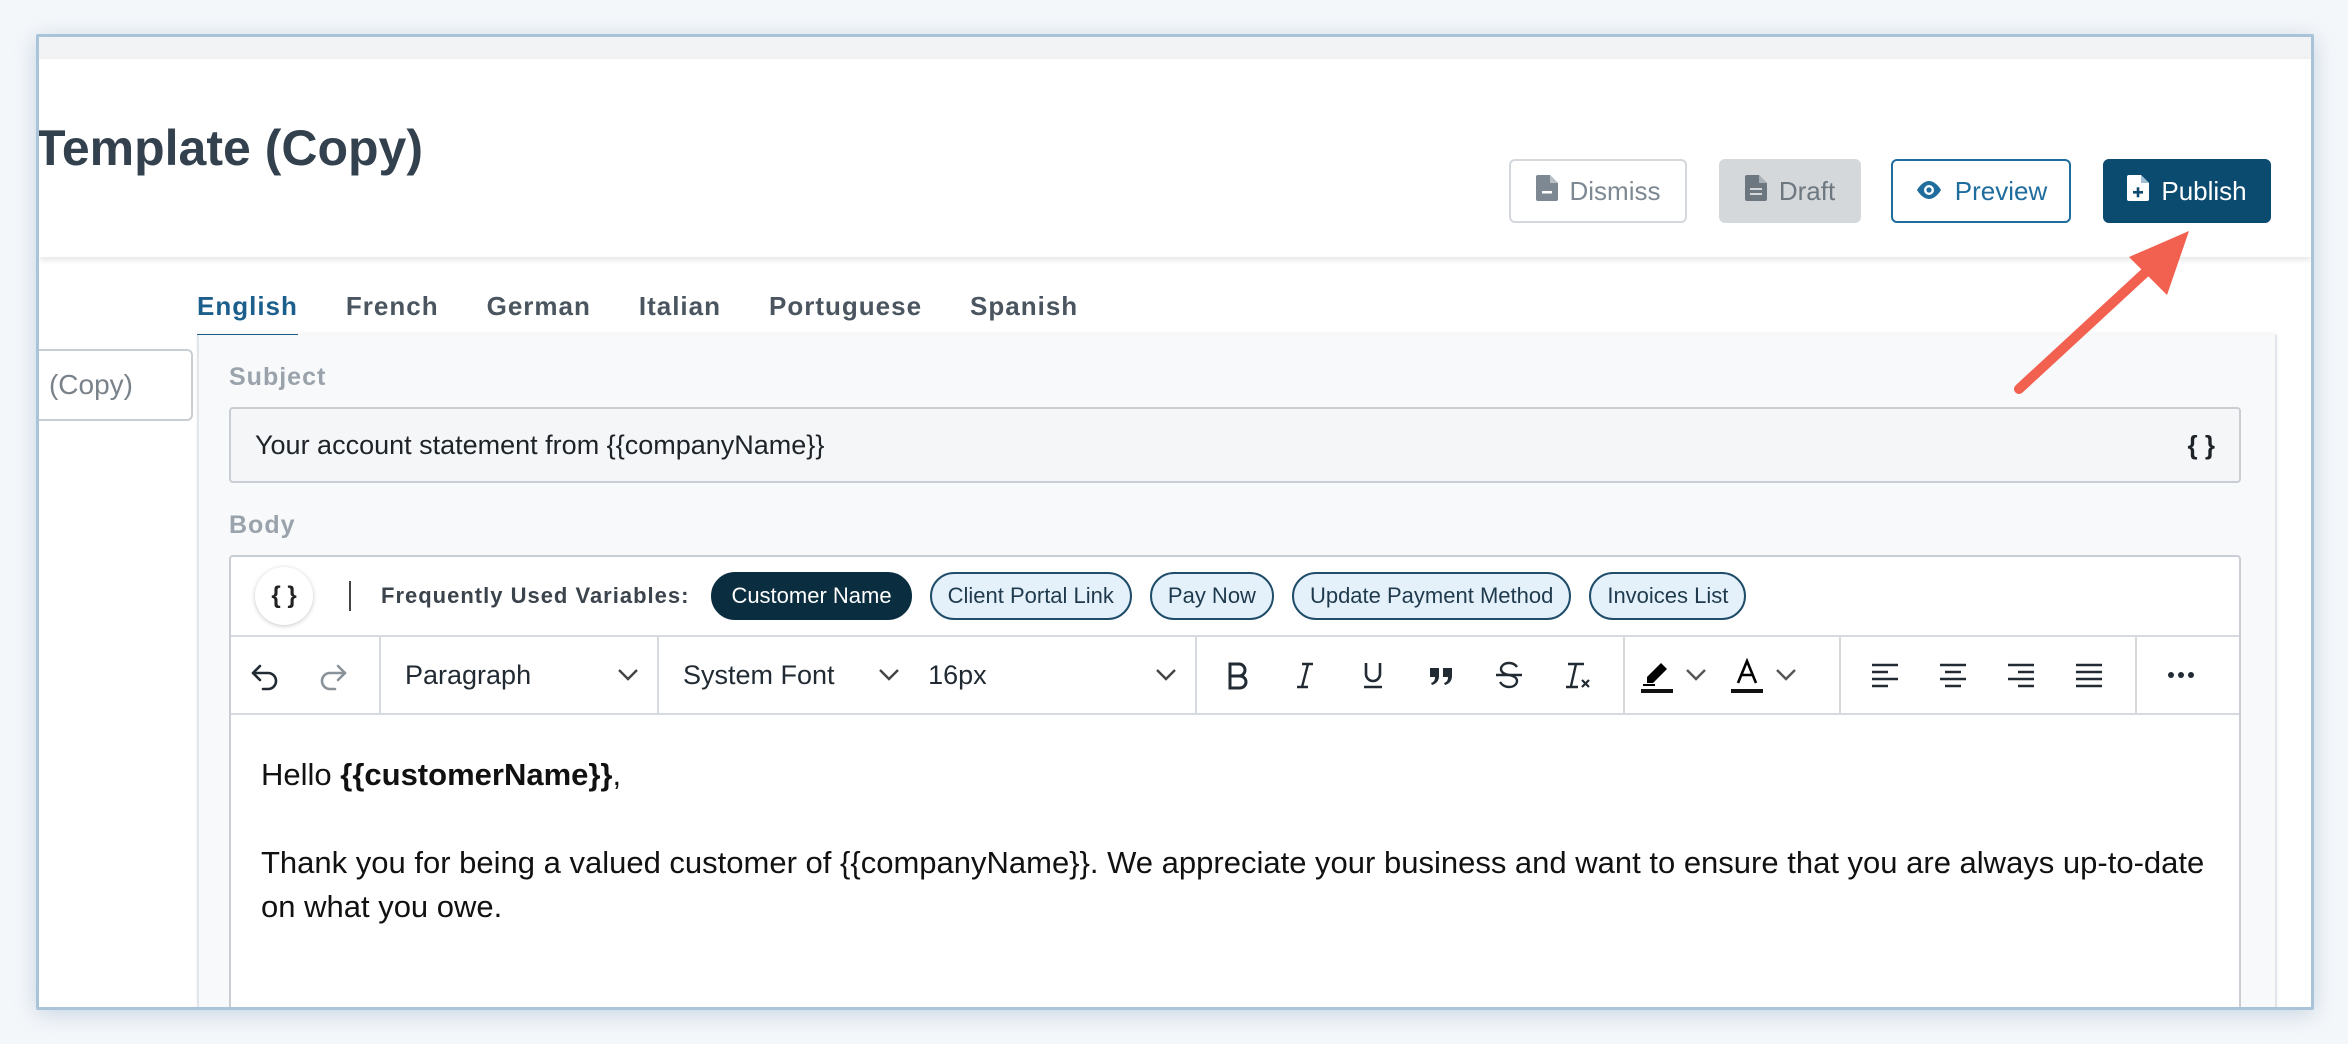 The height and width of the screenshot is (1044, 2348). Describe the element at coordinates (535, 595) in the screenshot. I see `frequent-variables-label: Frequently Used Variables:` at that location.